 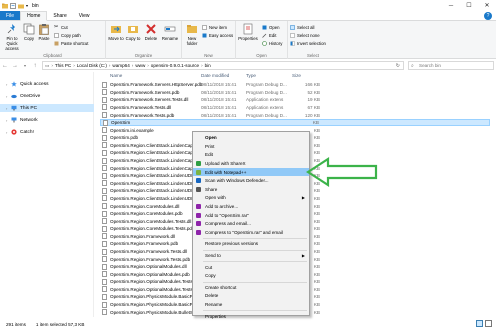 What do you see at coordinates (271, 27) in the screenshot?
I see `open-button: Open` at bounding box center [271, 27].